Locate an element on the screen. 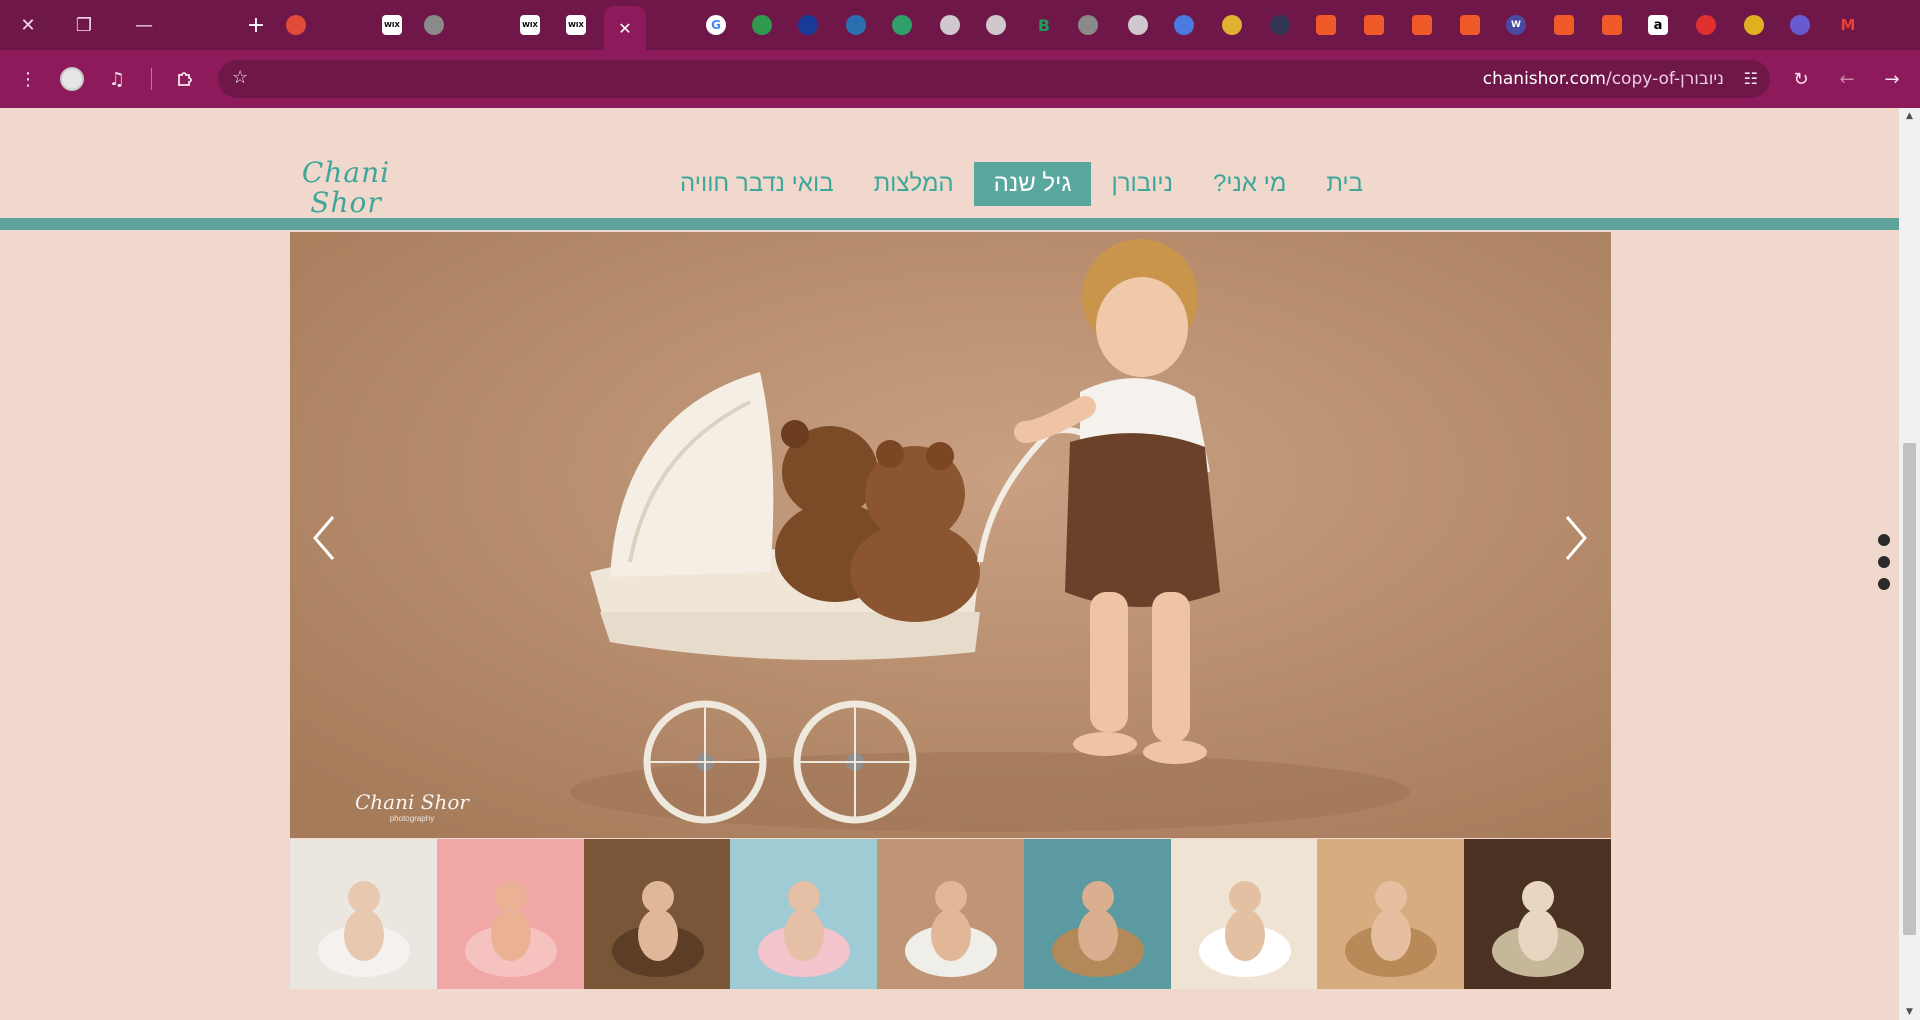 The image size is (1920, 1020). menu-dot is located at coordinates (1884, 562).